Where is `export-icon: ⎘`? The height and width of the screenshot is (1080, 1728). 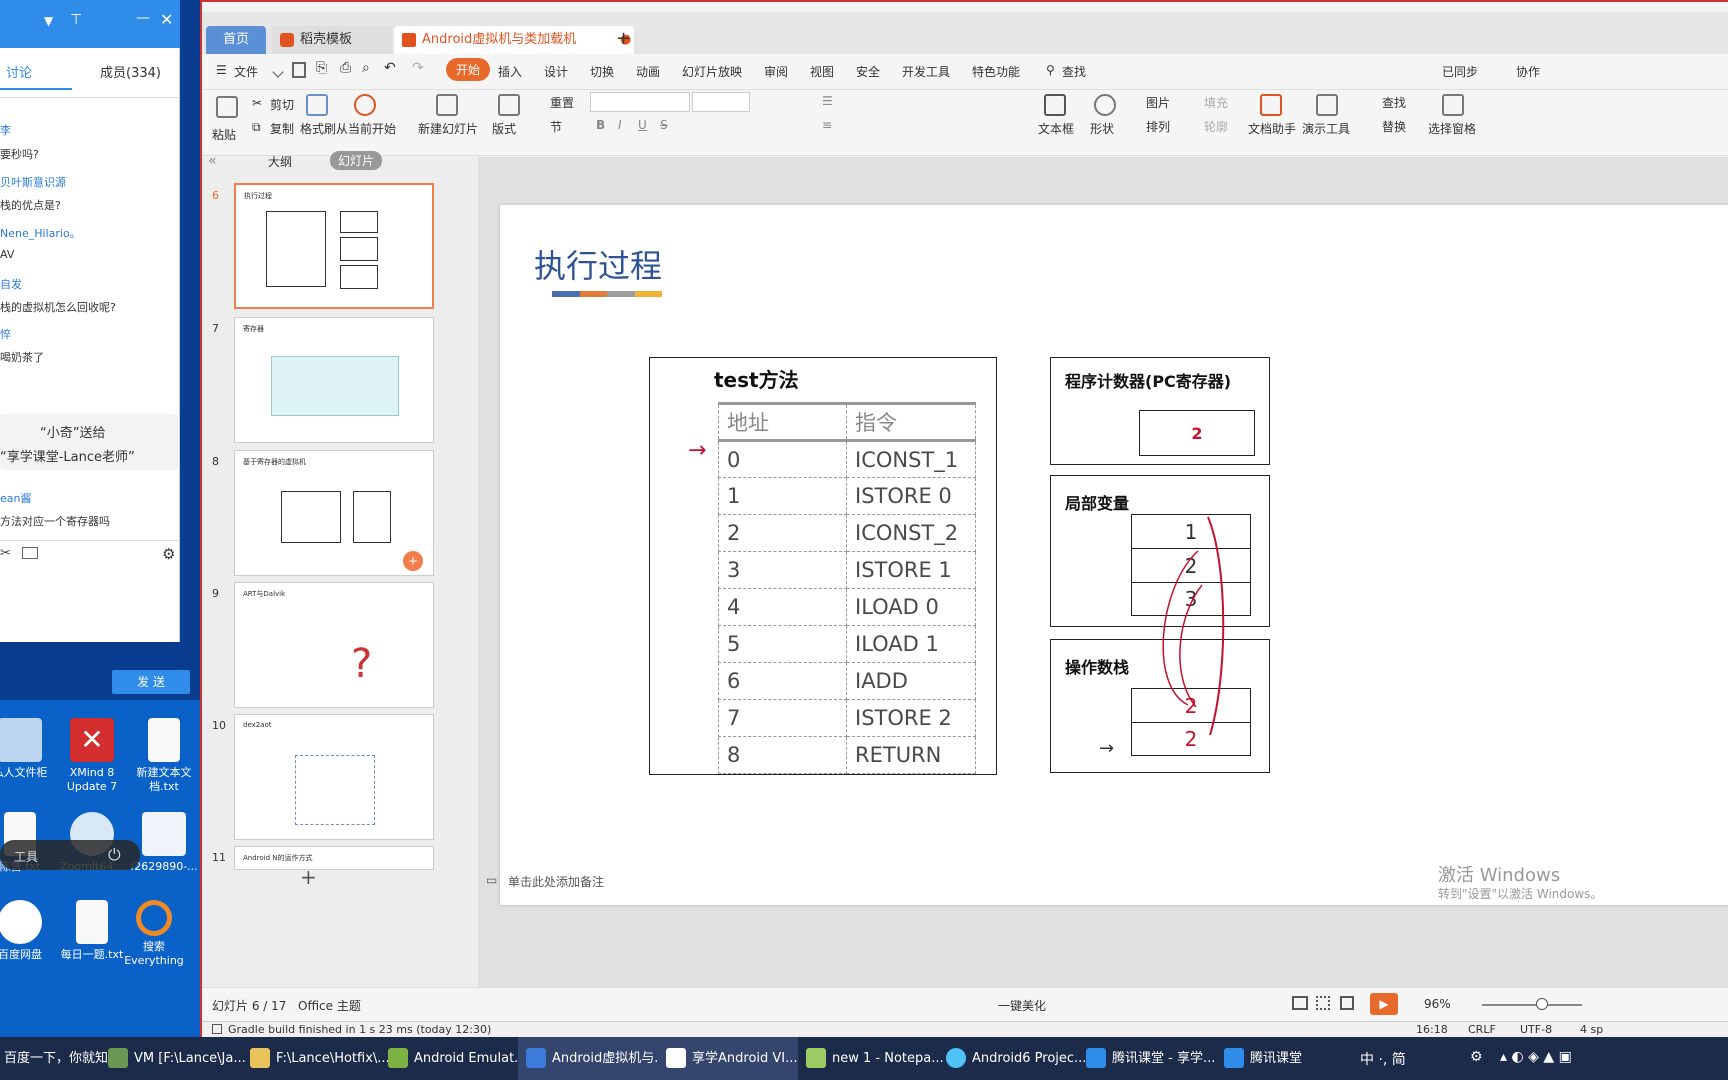 export-icon: ⎘ is located at coordinates (321, 68).